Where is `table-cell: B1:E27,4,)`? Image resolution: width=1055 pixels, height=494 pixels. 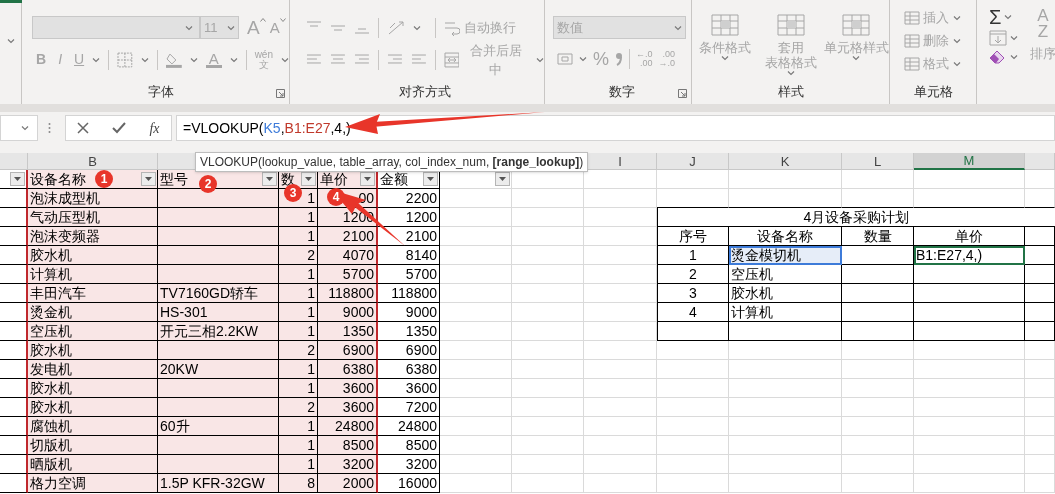 table-cell: B1:E27,4,) is located at coordinates (969, 255).